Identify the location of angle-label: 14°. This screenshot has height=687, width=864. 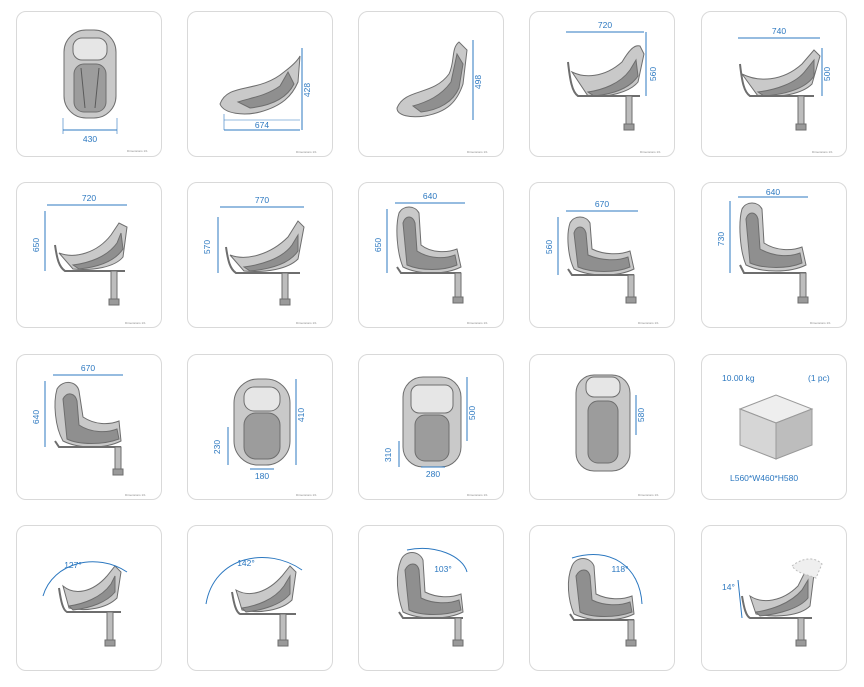
(728, 587).